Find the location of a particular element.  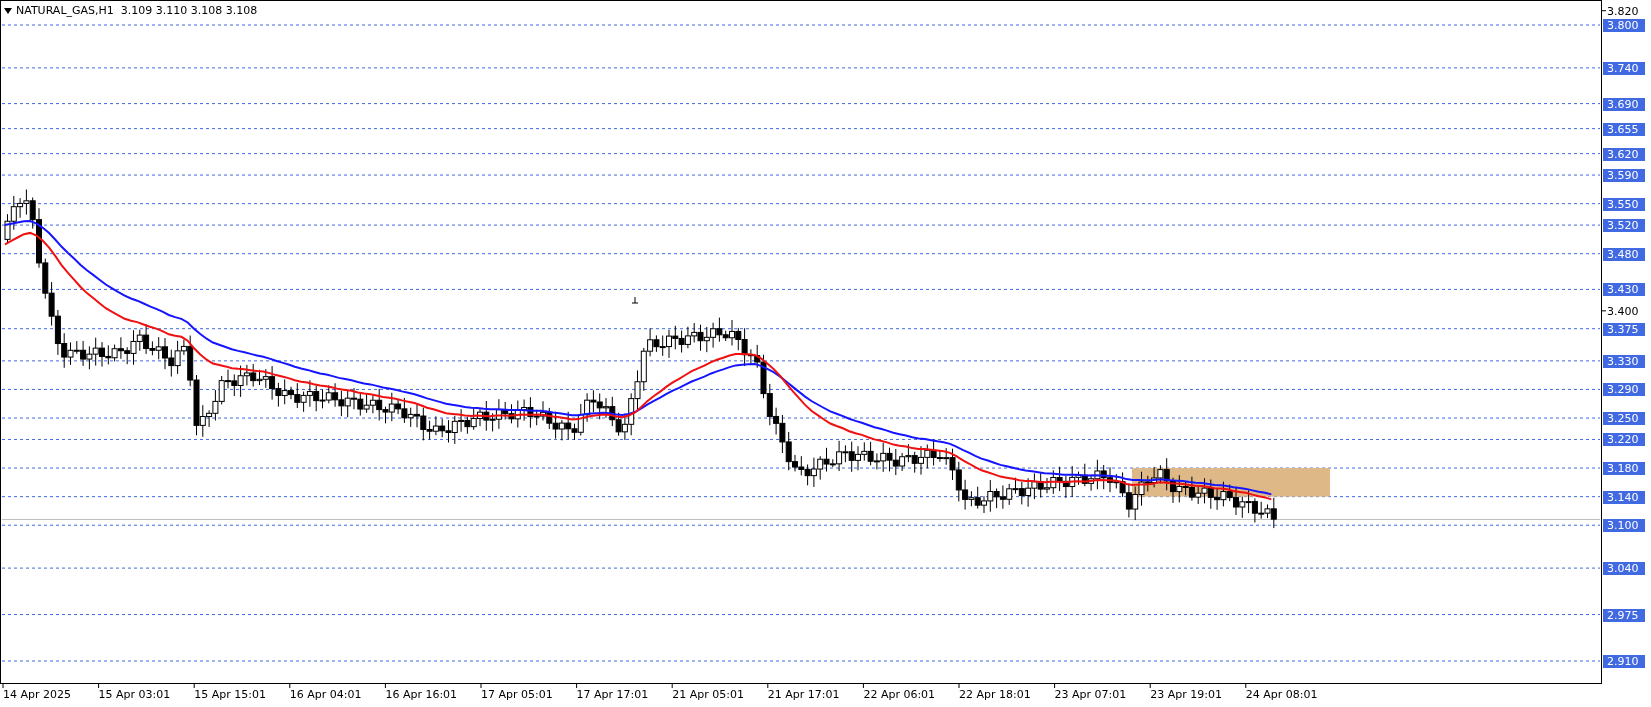

level-label: 3.430 is located at coordinates (1624, 290).